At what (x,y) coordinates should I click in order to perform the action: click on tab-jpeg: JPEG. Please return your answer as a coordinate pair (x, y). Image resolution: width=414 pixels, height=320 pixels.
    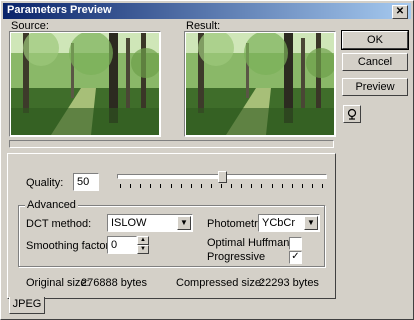
    Looking at the image, I should click on (27, 305).